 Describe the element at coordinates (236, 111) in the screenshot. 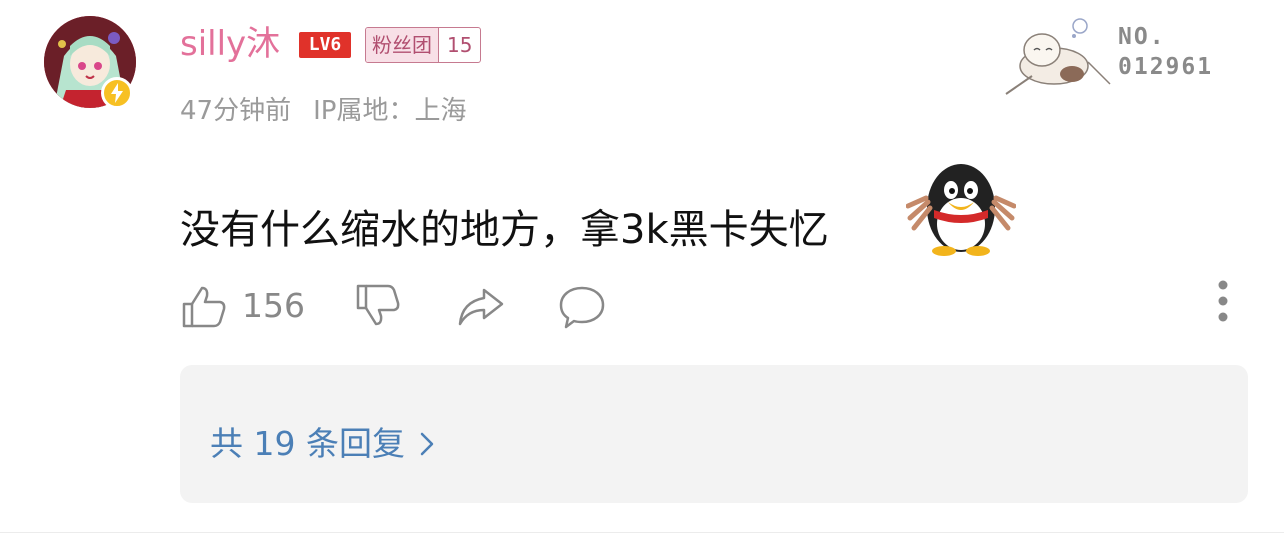

I see `comment-time: 47分钟前` at that location.